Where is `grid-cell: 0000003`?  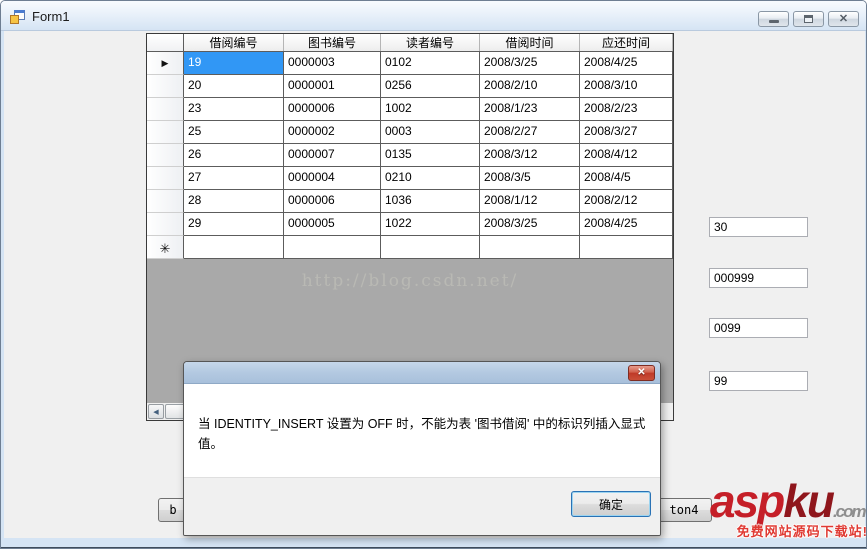 grid-cell: 0000003 is located at coordinates (332, 63).